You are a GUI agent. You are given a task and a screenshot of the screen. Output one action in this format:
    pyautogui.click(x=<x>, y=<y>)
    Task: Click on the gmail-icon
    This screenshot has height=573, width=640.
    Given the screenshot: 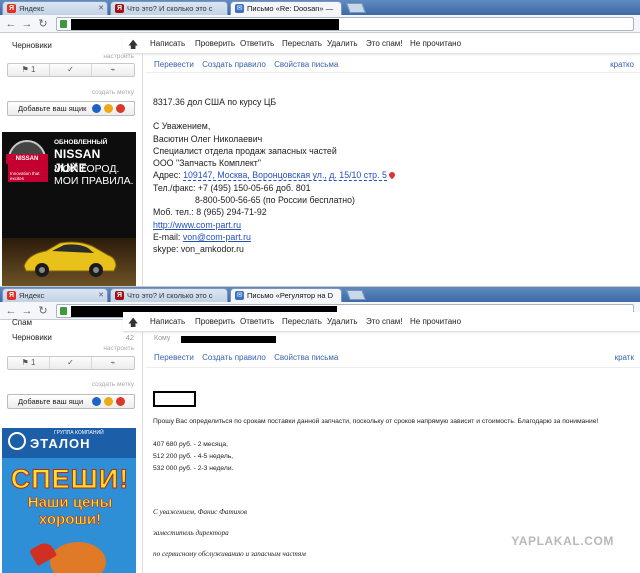 What is the action you would take?
    pyautogui.click(x=108, y=108)
    